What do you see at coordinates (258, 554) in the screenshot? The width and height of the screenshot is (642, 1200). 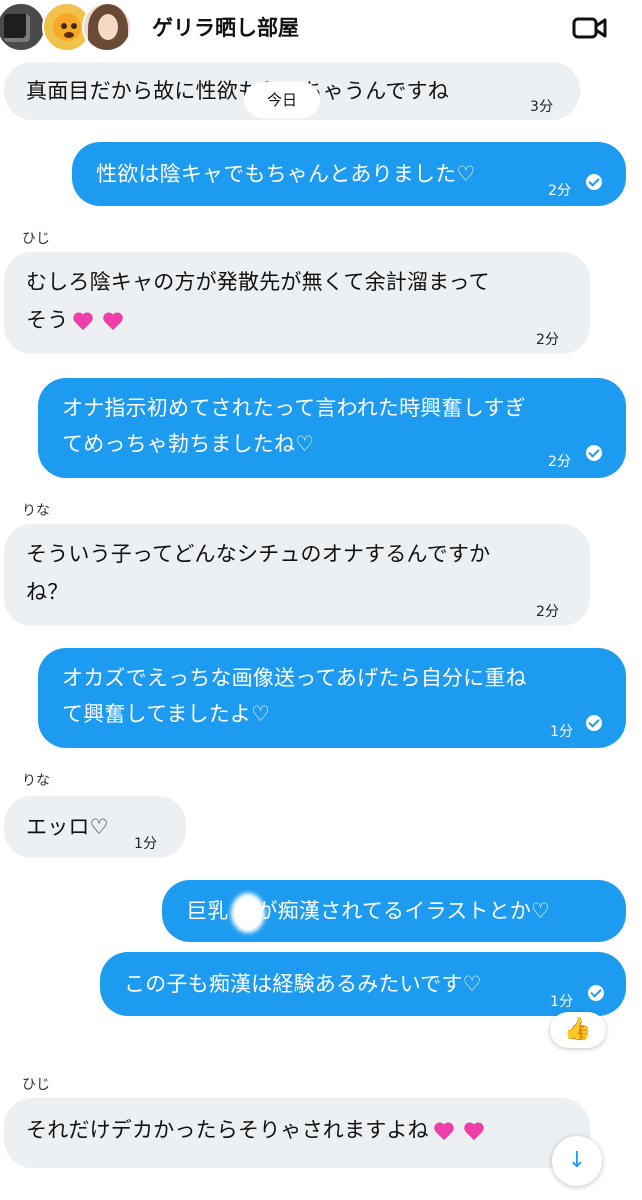 I see `message-text: そういう子ってどんなシチュのオナするんですか` at bounding box center [258, 554].